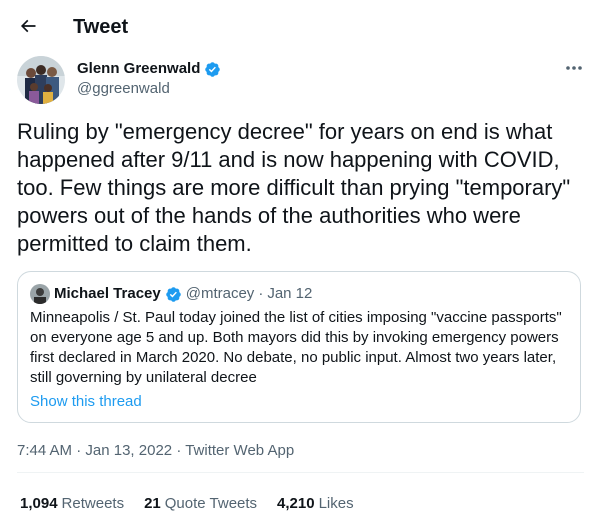 The width and height of the screenshot is (601, 527). What do you see at coordinates (41, 80) in the screenshot?
I see `author-avatar` at bounding box center [41, 80].